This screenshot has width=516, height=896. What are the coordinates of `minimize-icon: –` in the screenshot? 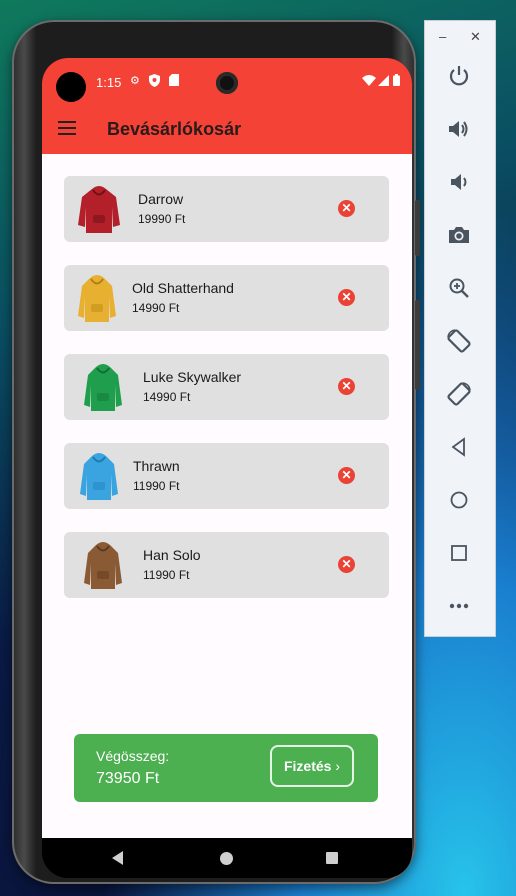 It's located at (442, 36).